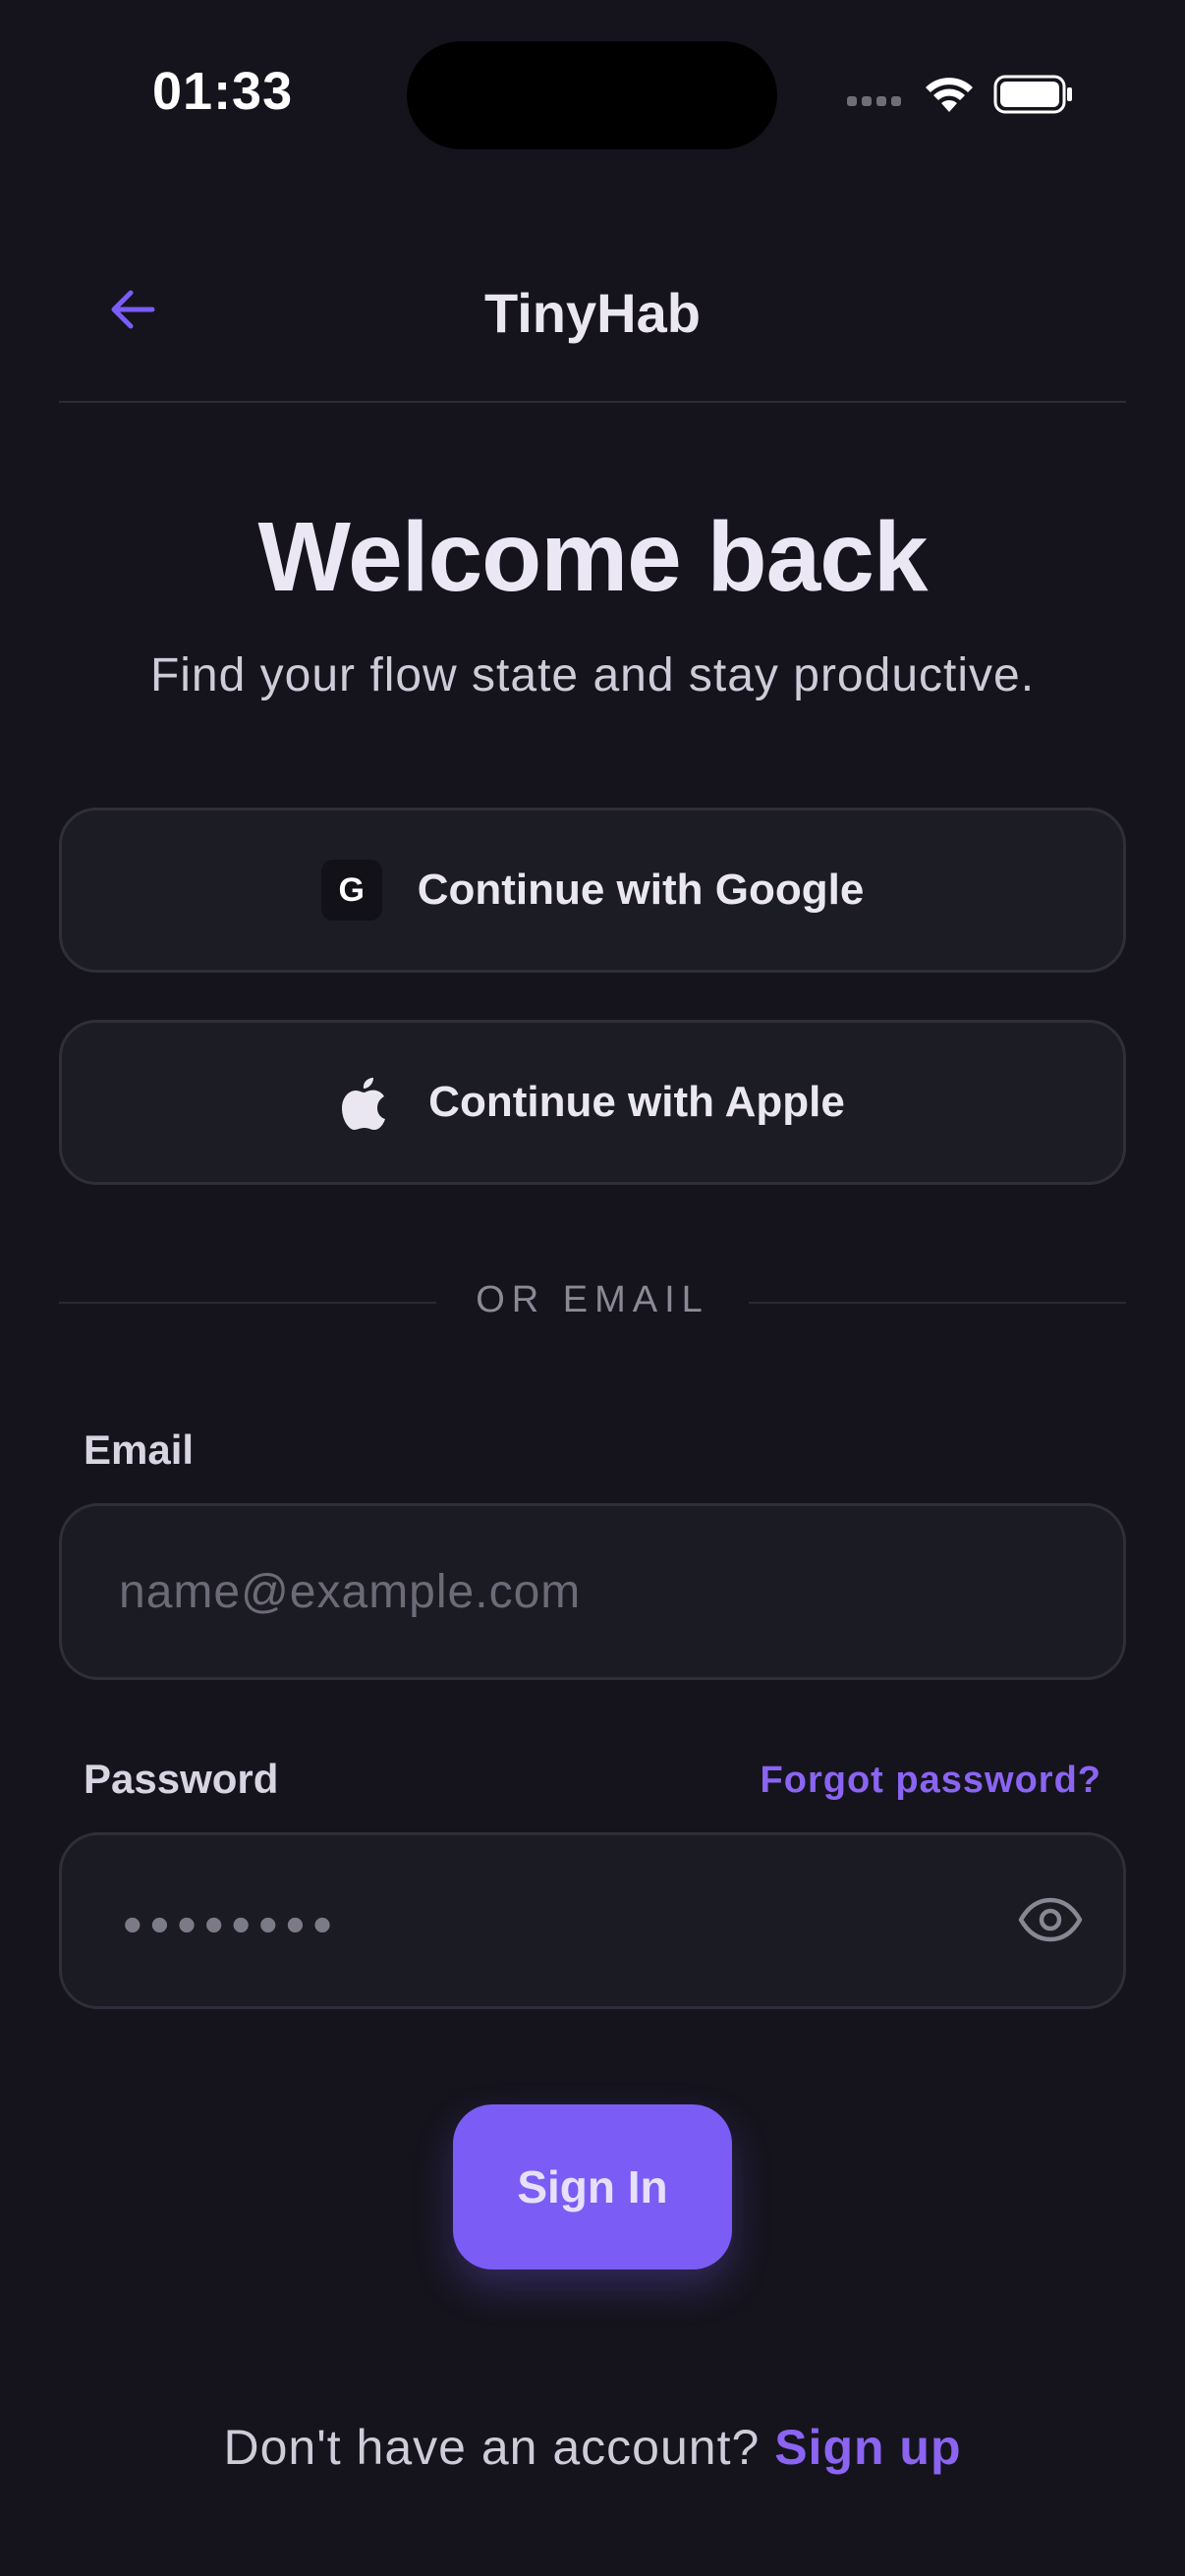 This screenshot has width=1185, height=2576. What do you see at coordinates (492, 2447) in the screenshot?
I see `signup-prompt: Don't have an account?` at bounding box center [492, 2447].